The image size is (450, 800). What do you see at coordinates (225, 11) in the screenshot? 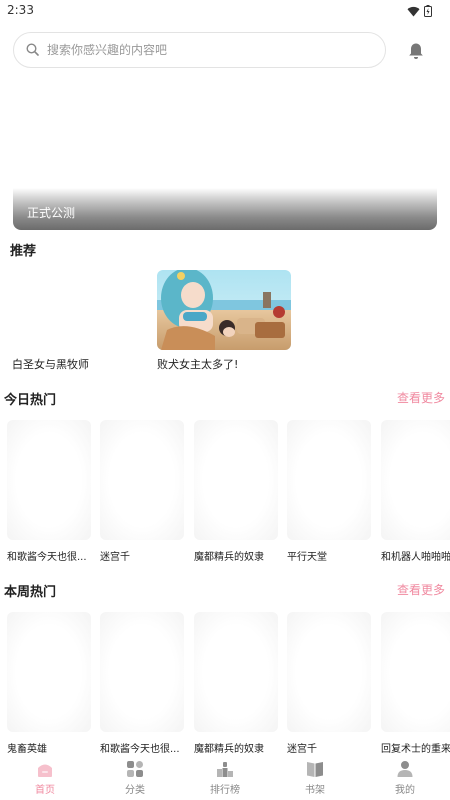
I see `status-bar: 2:33` at bounding box center [225, 11].